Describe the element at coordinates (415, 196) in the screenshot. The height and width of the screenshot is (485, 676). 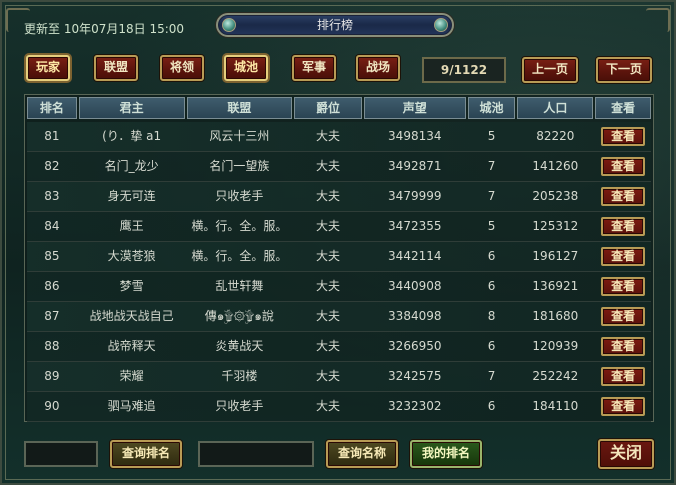
I see `prestige-cell: 3479999` at that location.